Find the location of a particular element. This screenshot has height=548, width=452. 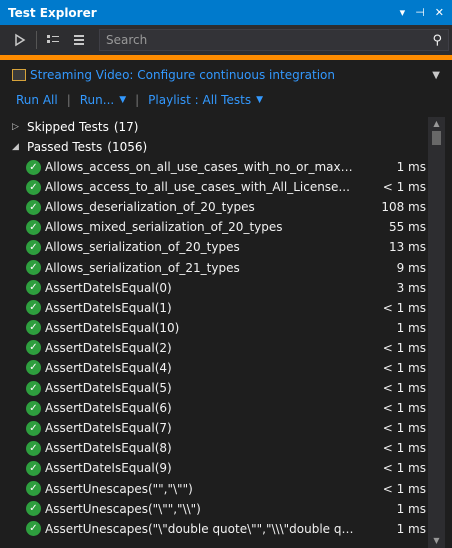

test-name: AssertDateIsEqual(9) is located at coordinates (108, 468).